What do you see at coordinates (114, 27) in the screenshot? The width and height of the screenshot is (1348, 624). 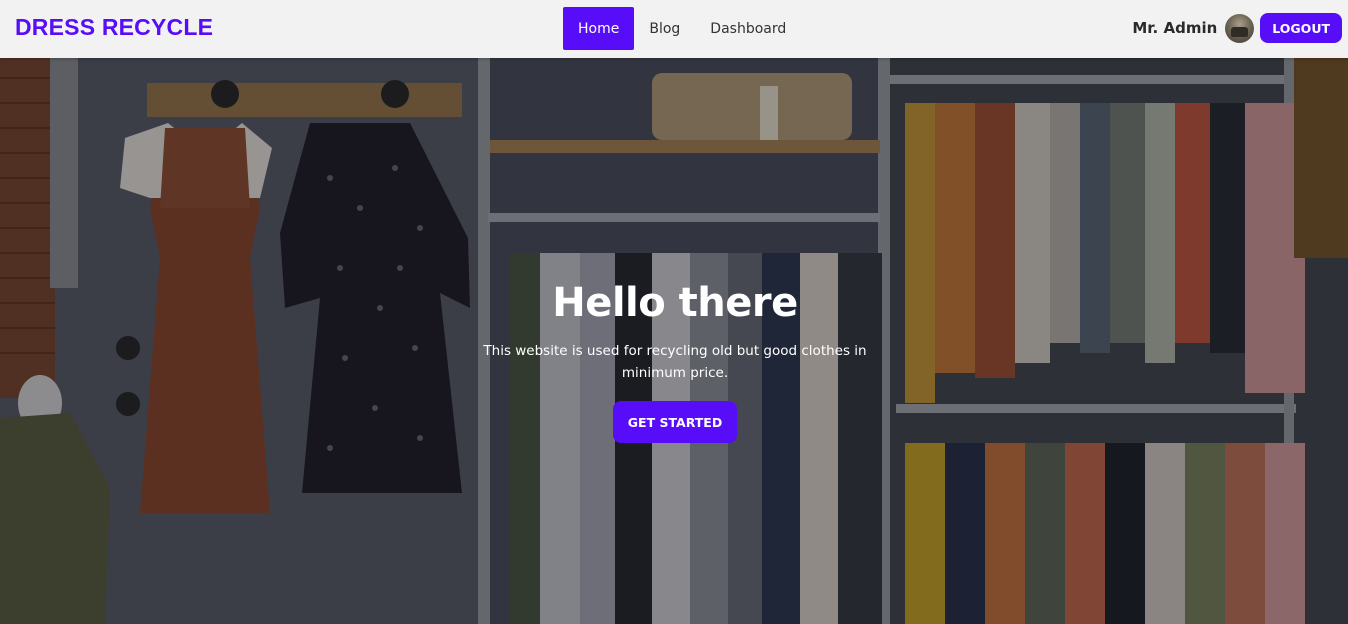 I see `brand-logo: DRESS RECYCLE` at bounding box center [114, 27].